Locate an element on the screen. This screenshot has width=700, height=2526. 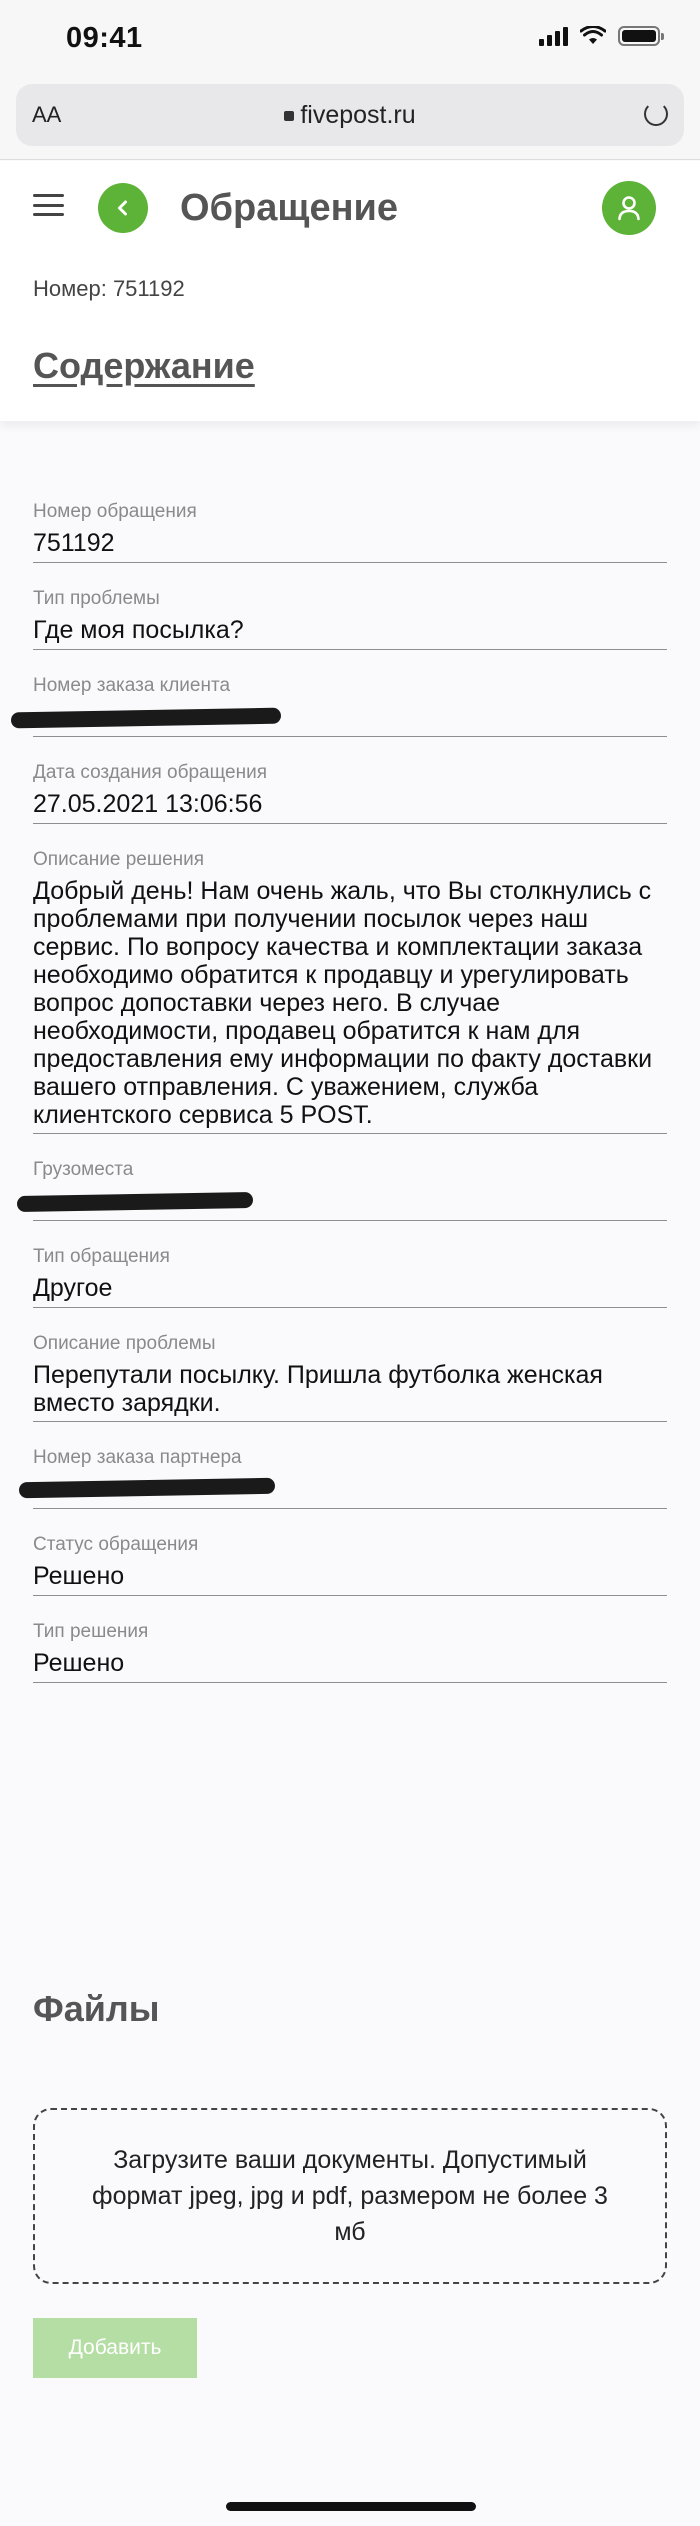
cellular-signal-icon is located at coordinates (553, 36).